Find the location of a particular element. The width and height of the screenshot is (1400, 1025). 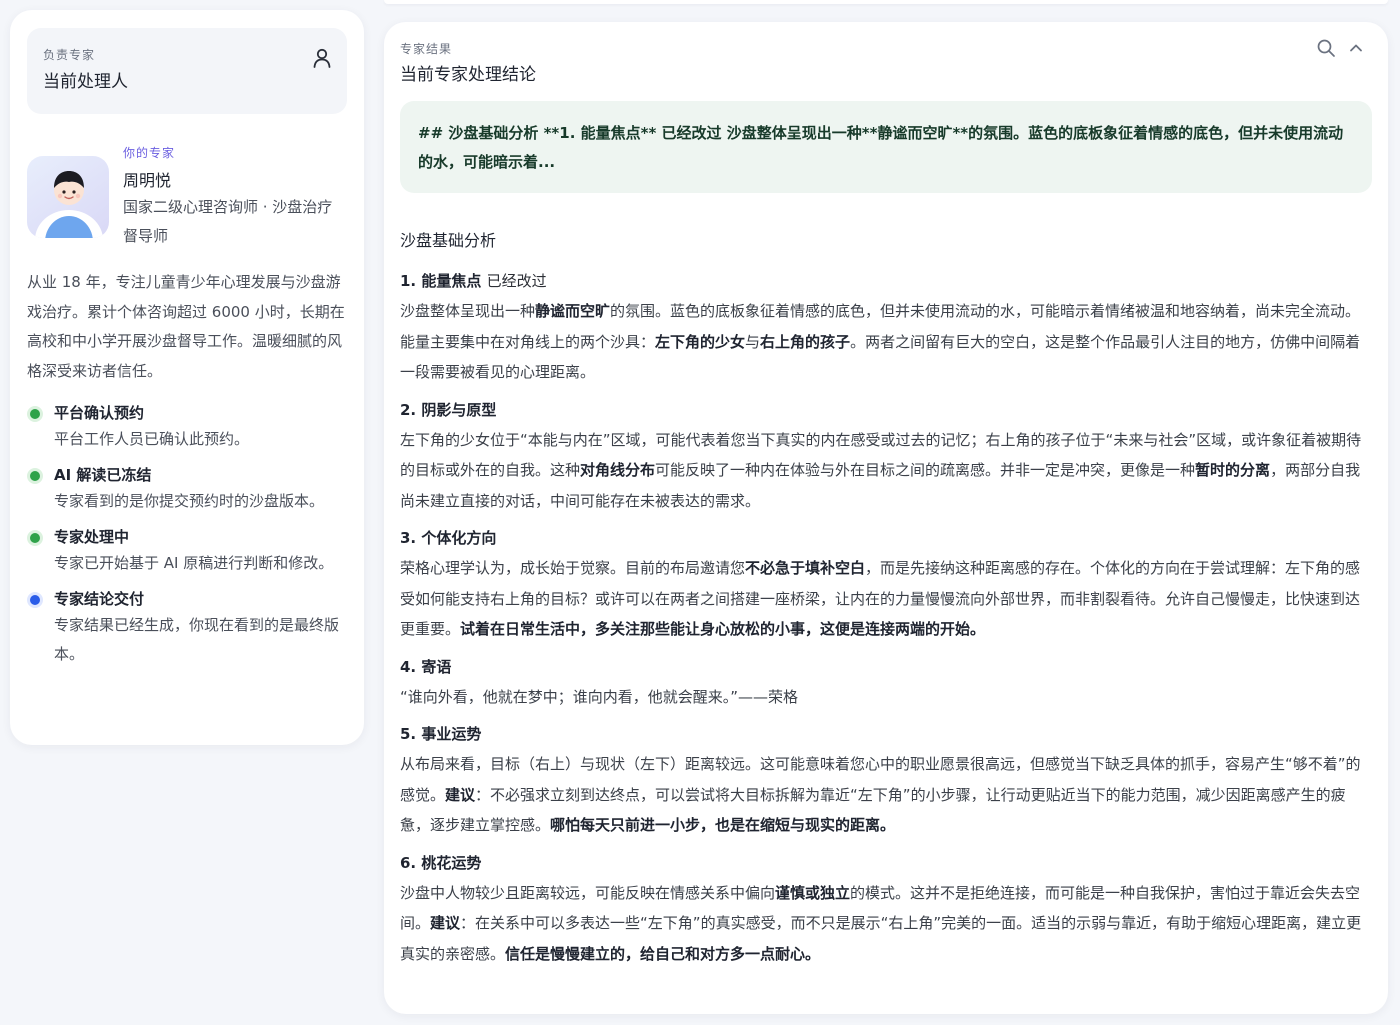

timeline-title: 专家结论交付 is located at coordinates (99, 599).